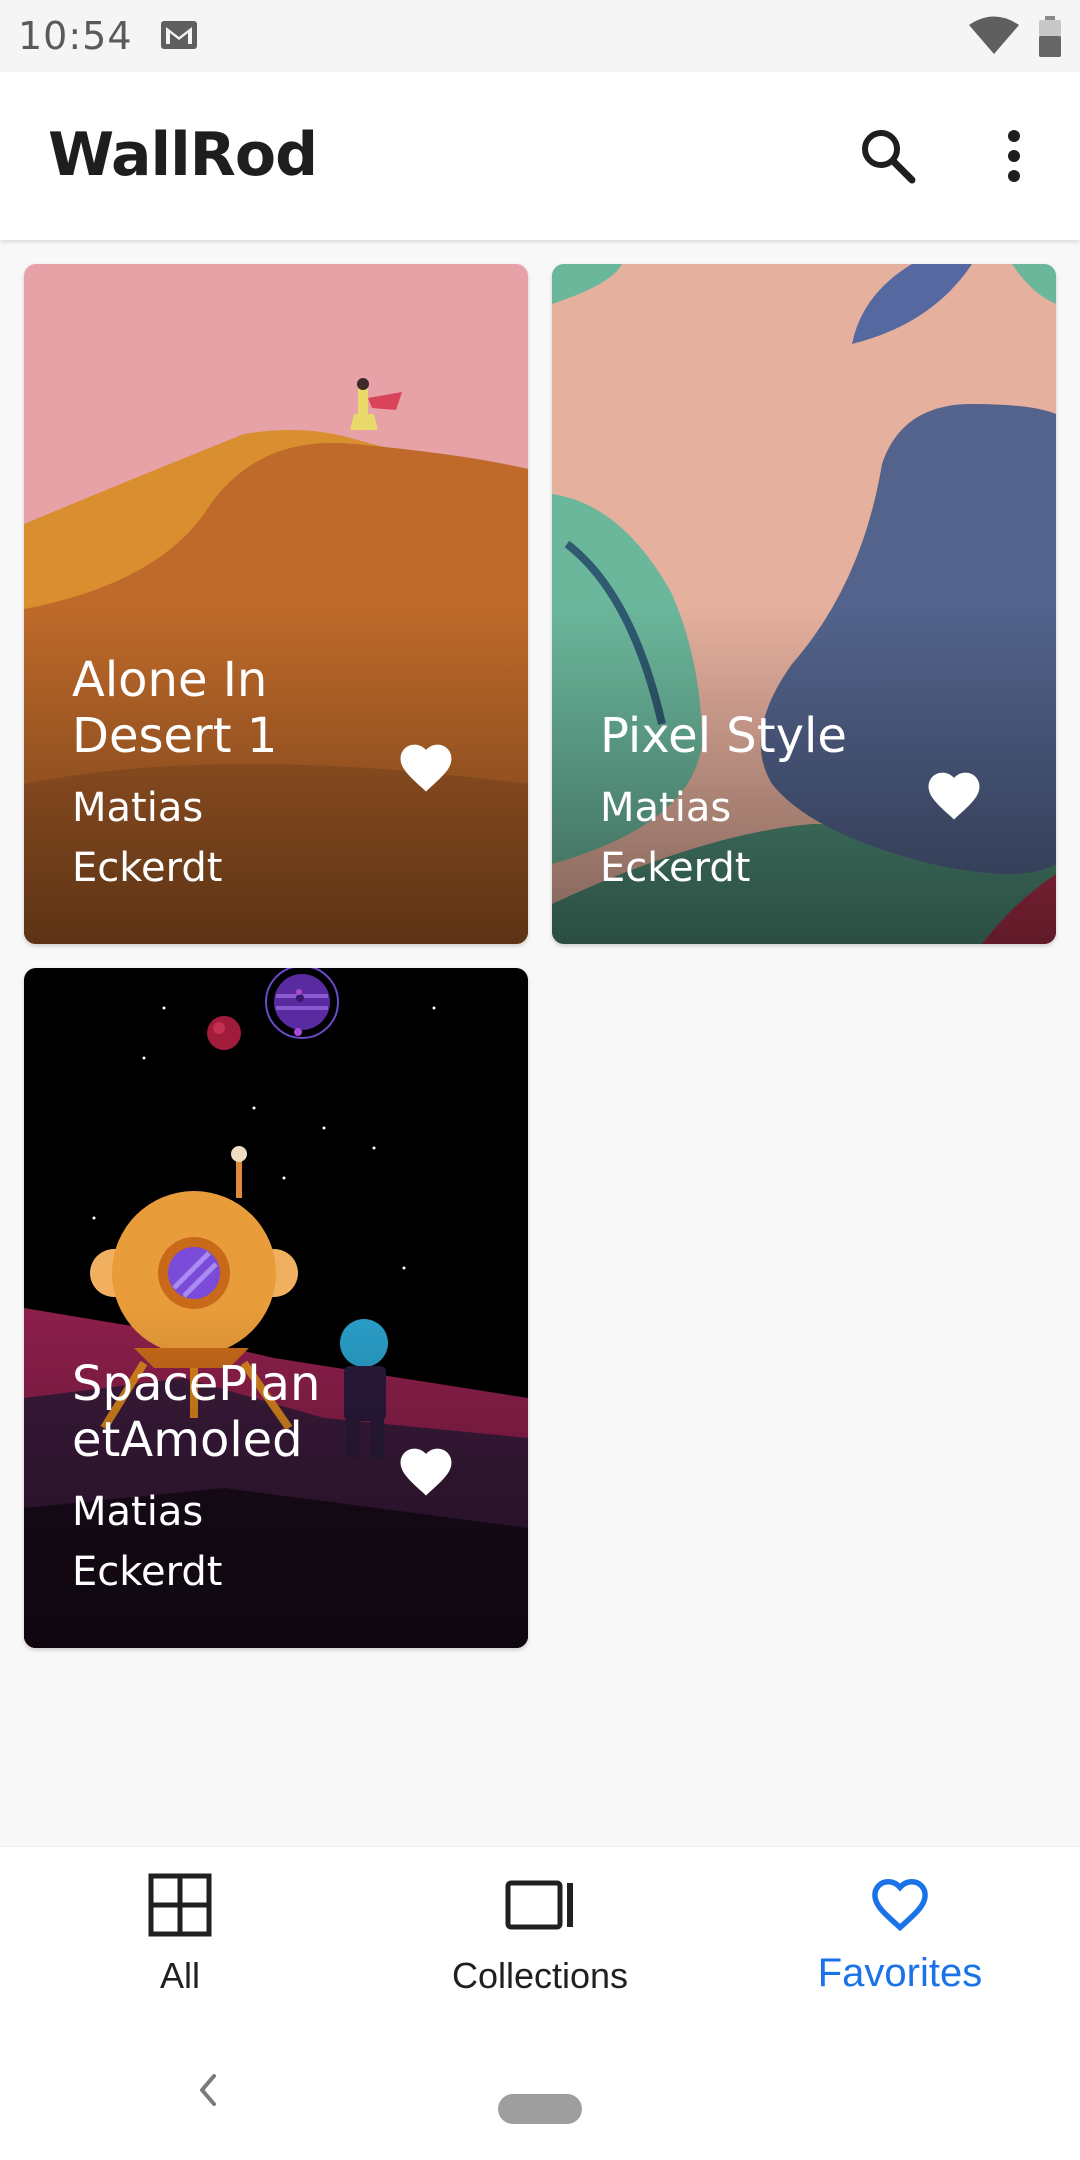 The height and width of the screenshot is (2160, 1080). I want to click on nav-item-all: All, so click(180, 1935).